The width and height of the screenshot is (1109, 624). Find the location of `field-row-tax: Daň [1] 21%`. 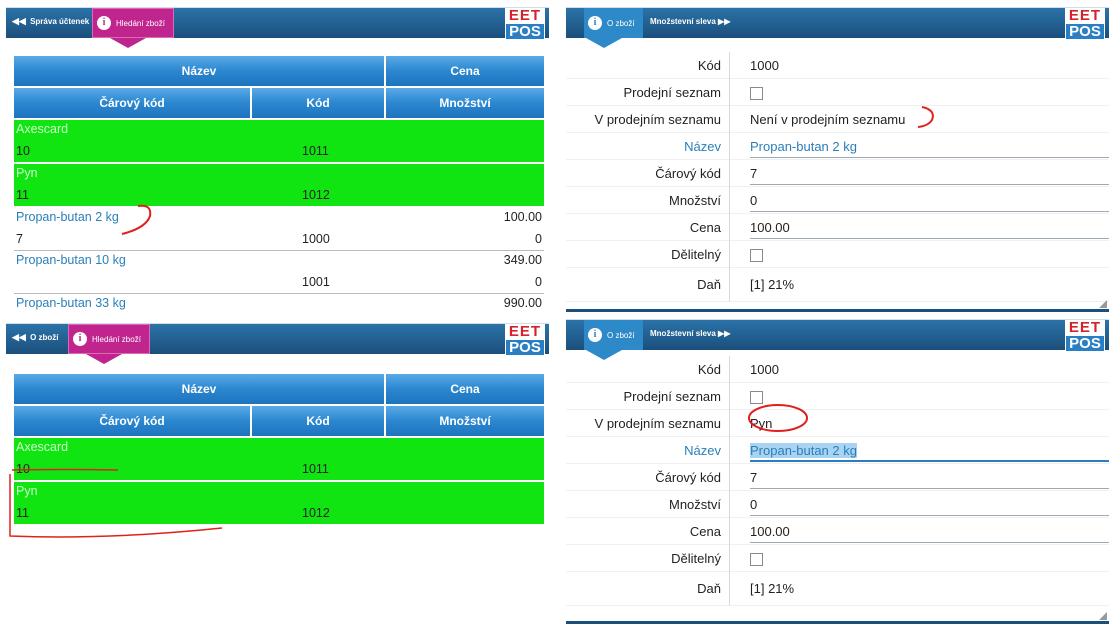

field-row-tax: Daň [1] 21% is located at coordinates (837, 284).